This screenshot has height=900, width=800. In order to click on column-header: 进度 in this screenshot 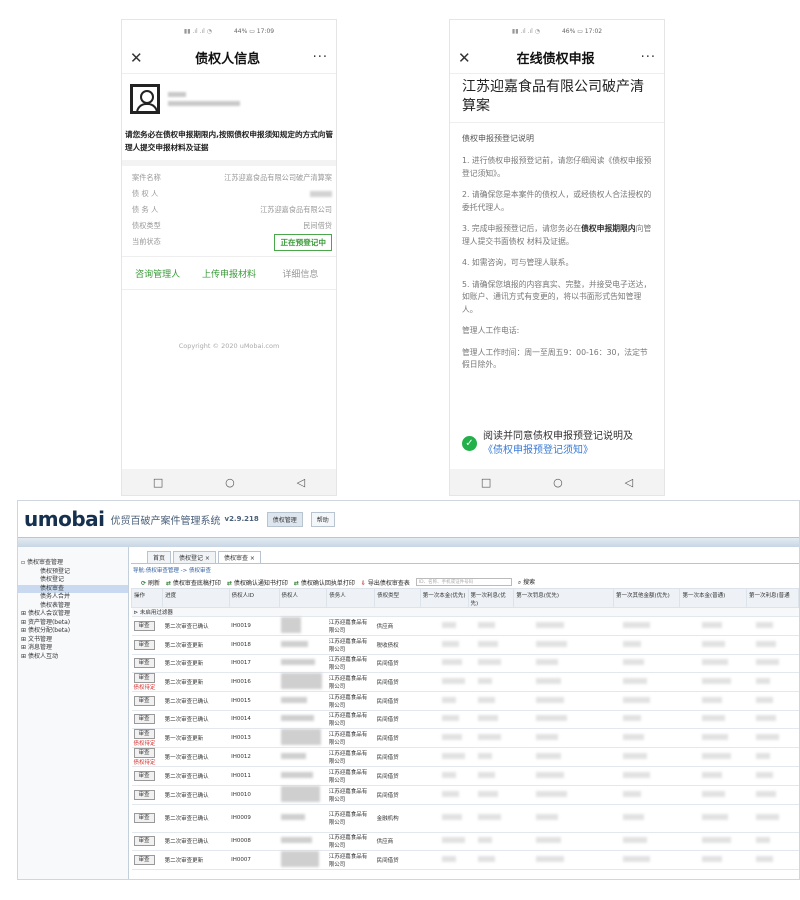, I will do `click(196, 598)`.